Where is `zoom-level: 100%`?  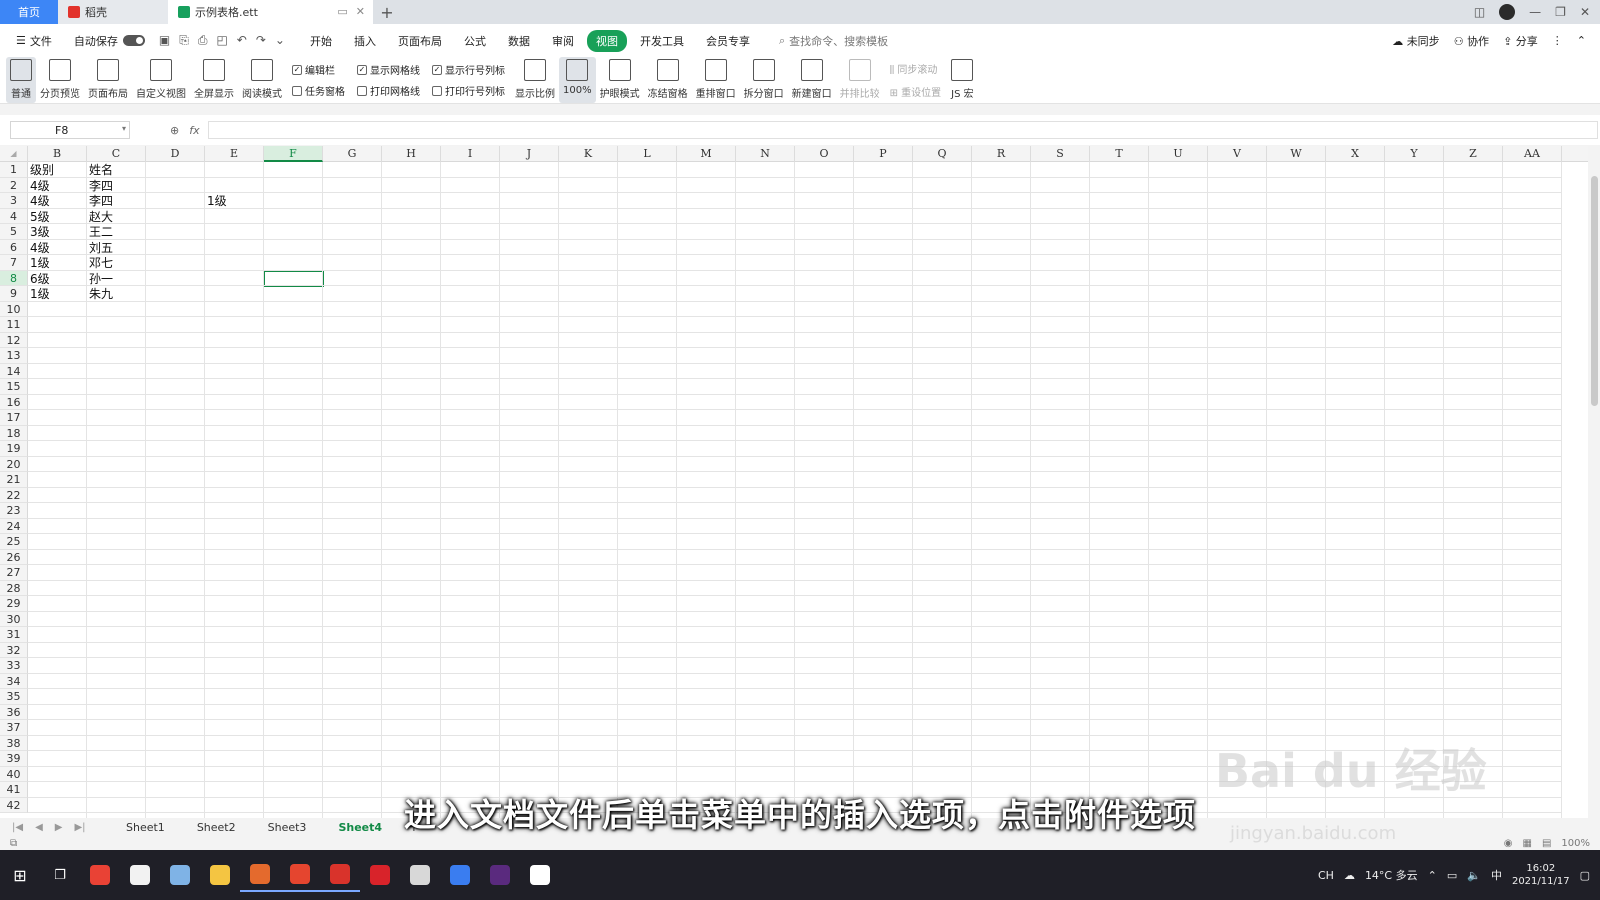
zoom-level: 100% is located at coordinates (1575, 843).